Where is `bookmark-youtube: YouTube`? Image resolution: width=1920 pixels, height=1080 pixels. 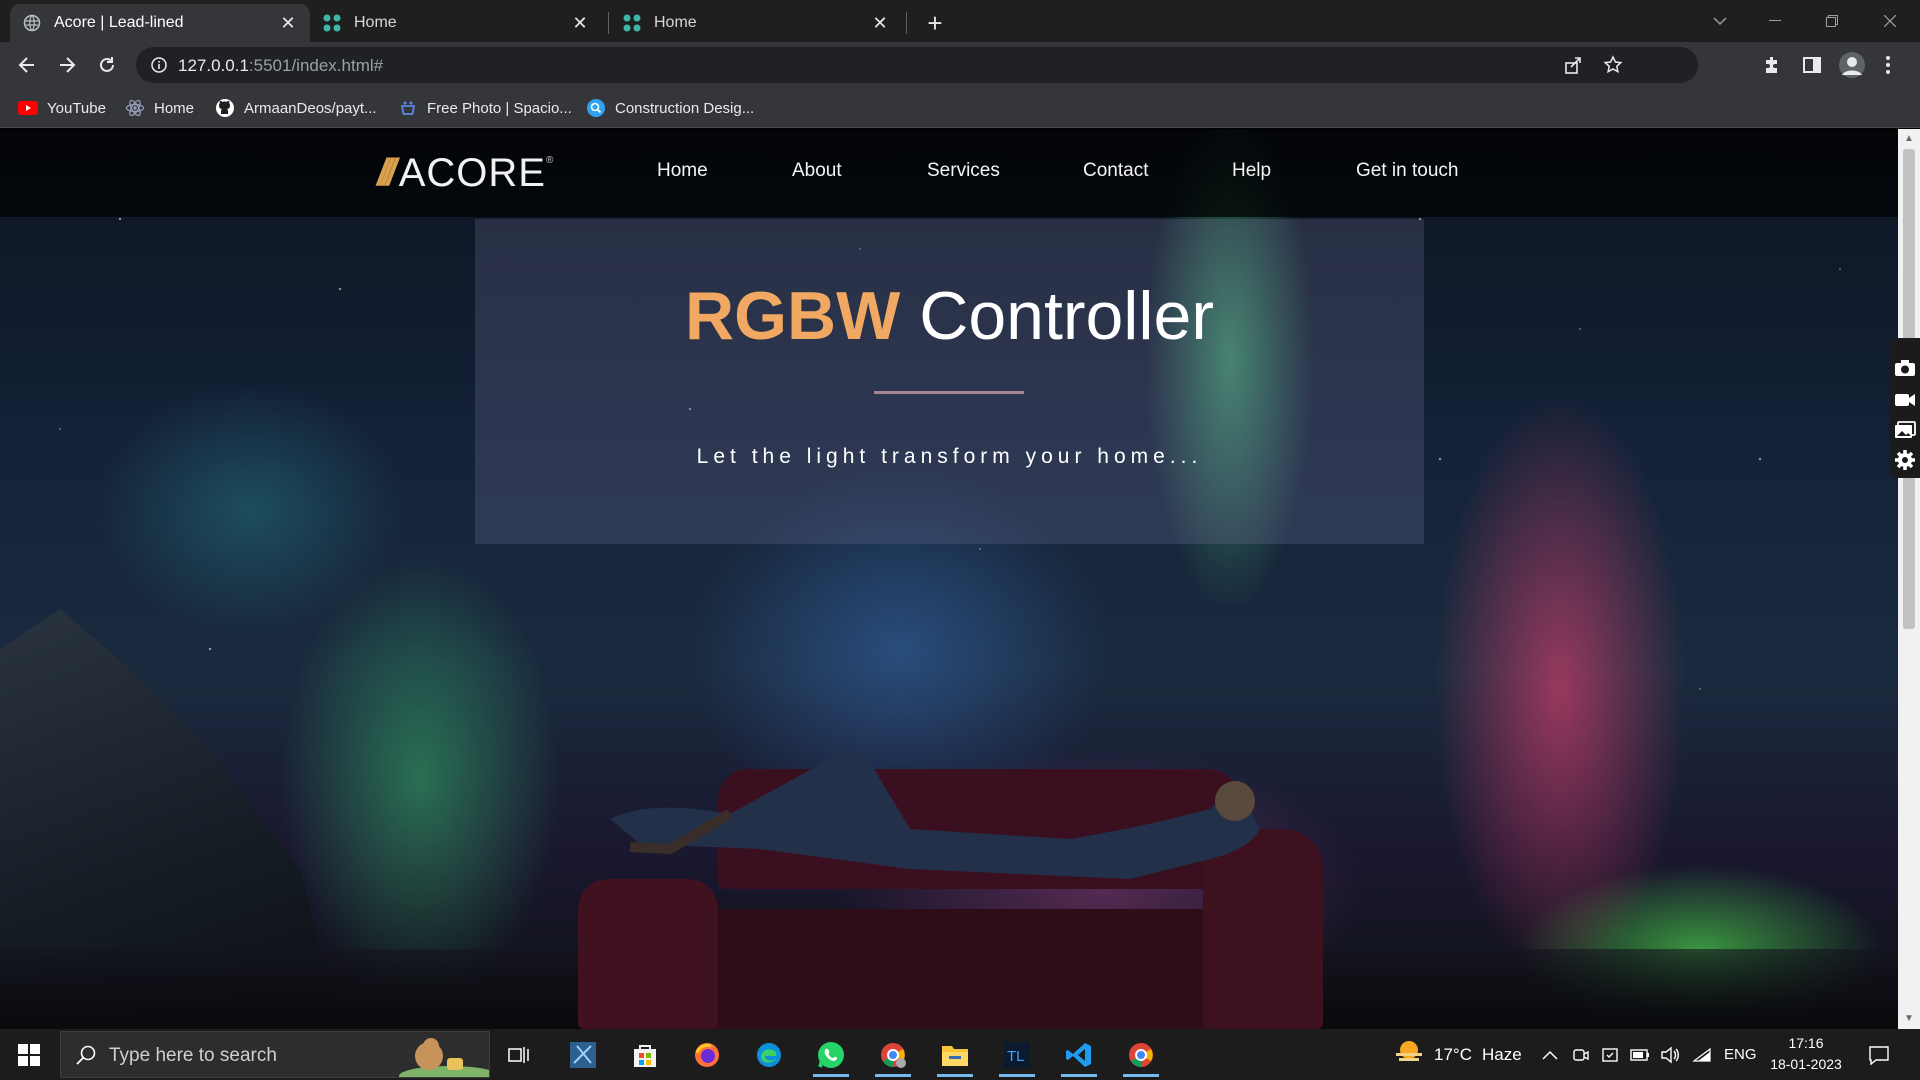
bookmark-youtube: YouTube is located at coordinates (62, 108).